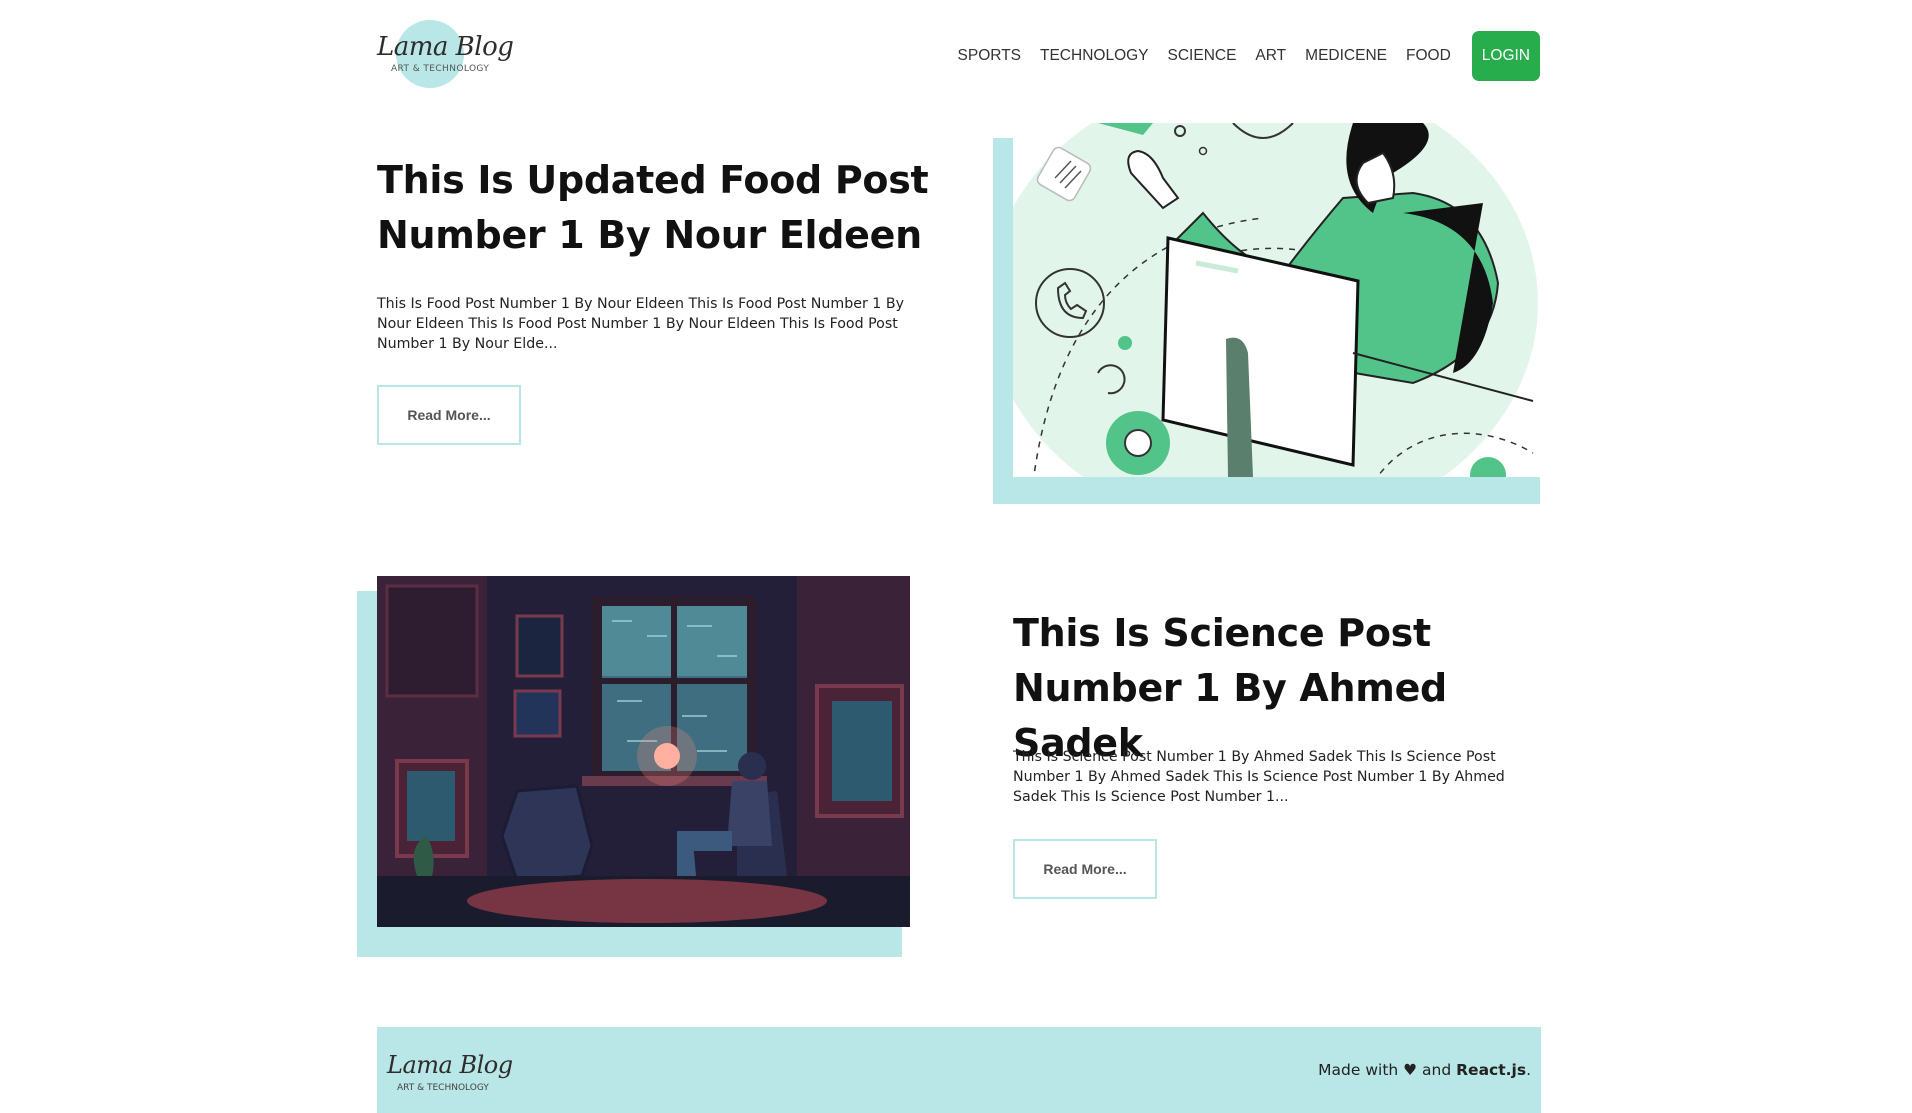  I want to click on post-1-image, so click(1276, 300).